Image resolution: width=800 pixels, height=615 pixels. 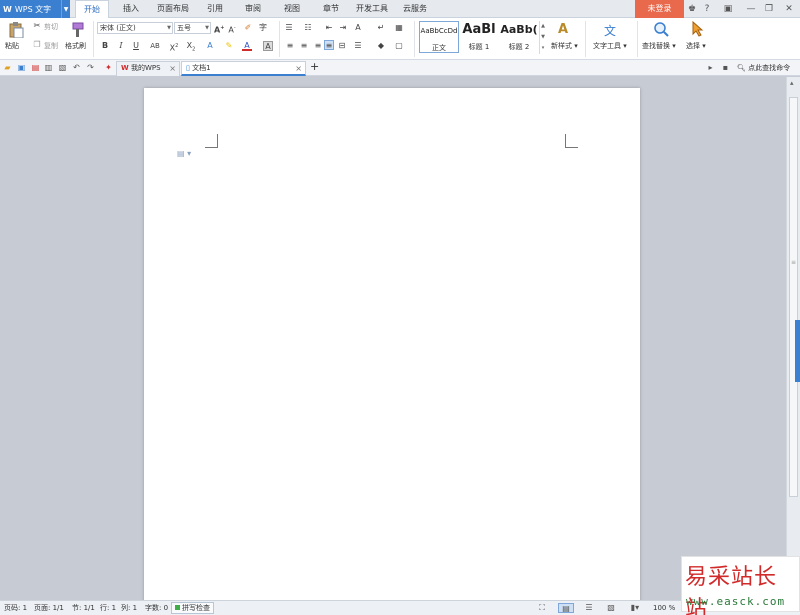 I want to click on status-section: 节: 1/1, so click(x=83, y=608).